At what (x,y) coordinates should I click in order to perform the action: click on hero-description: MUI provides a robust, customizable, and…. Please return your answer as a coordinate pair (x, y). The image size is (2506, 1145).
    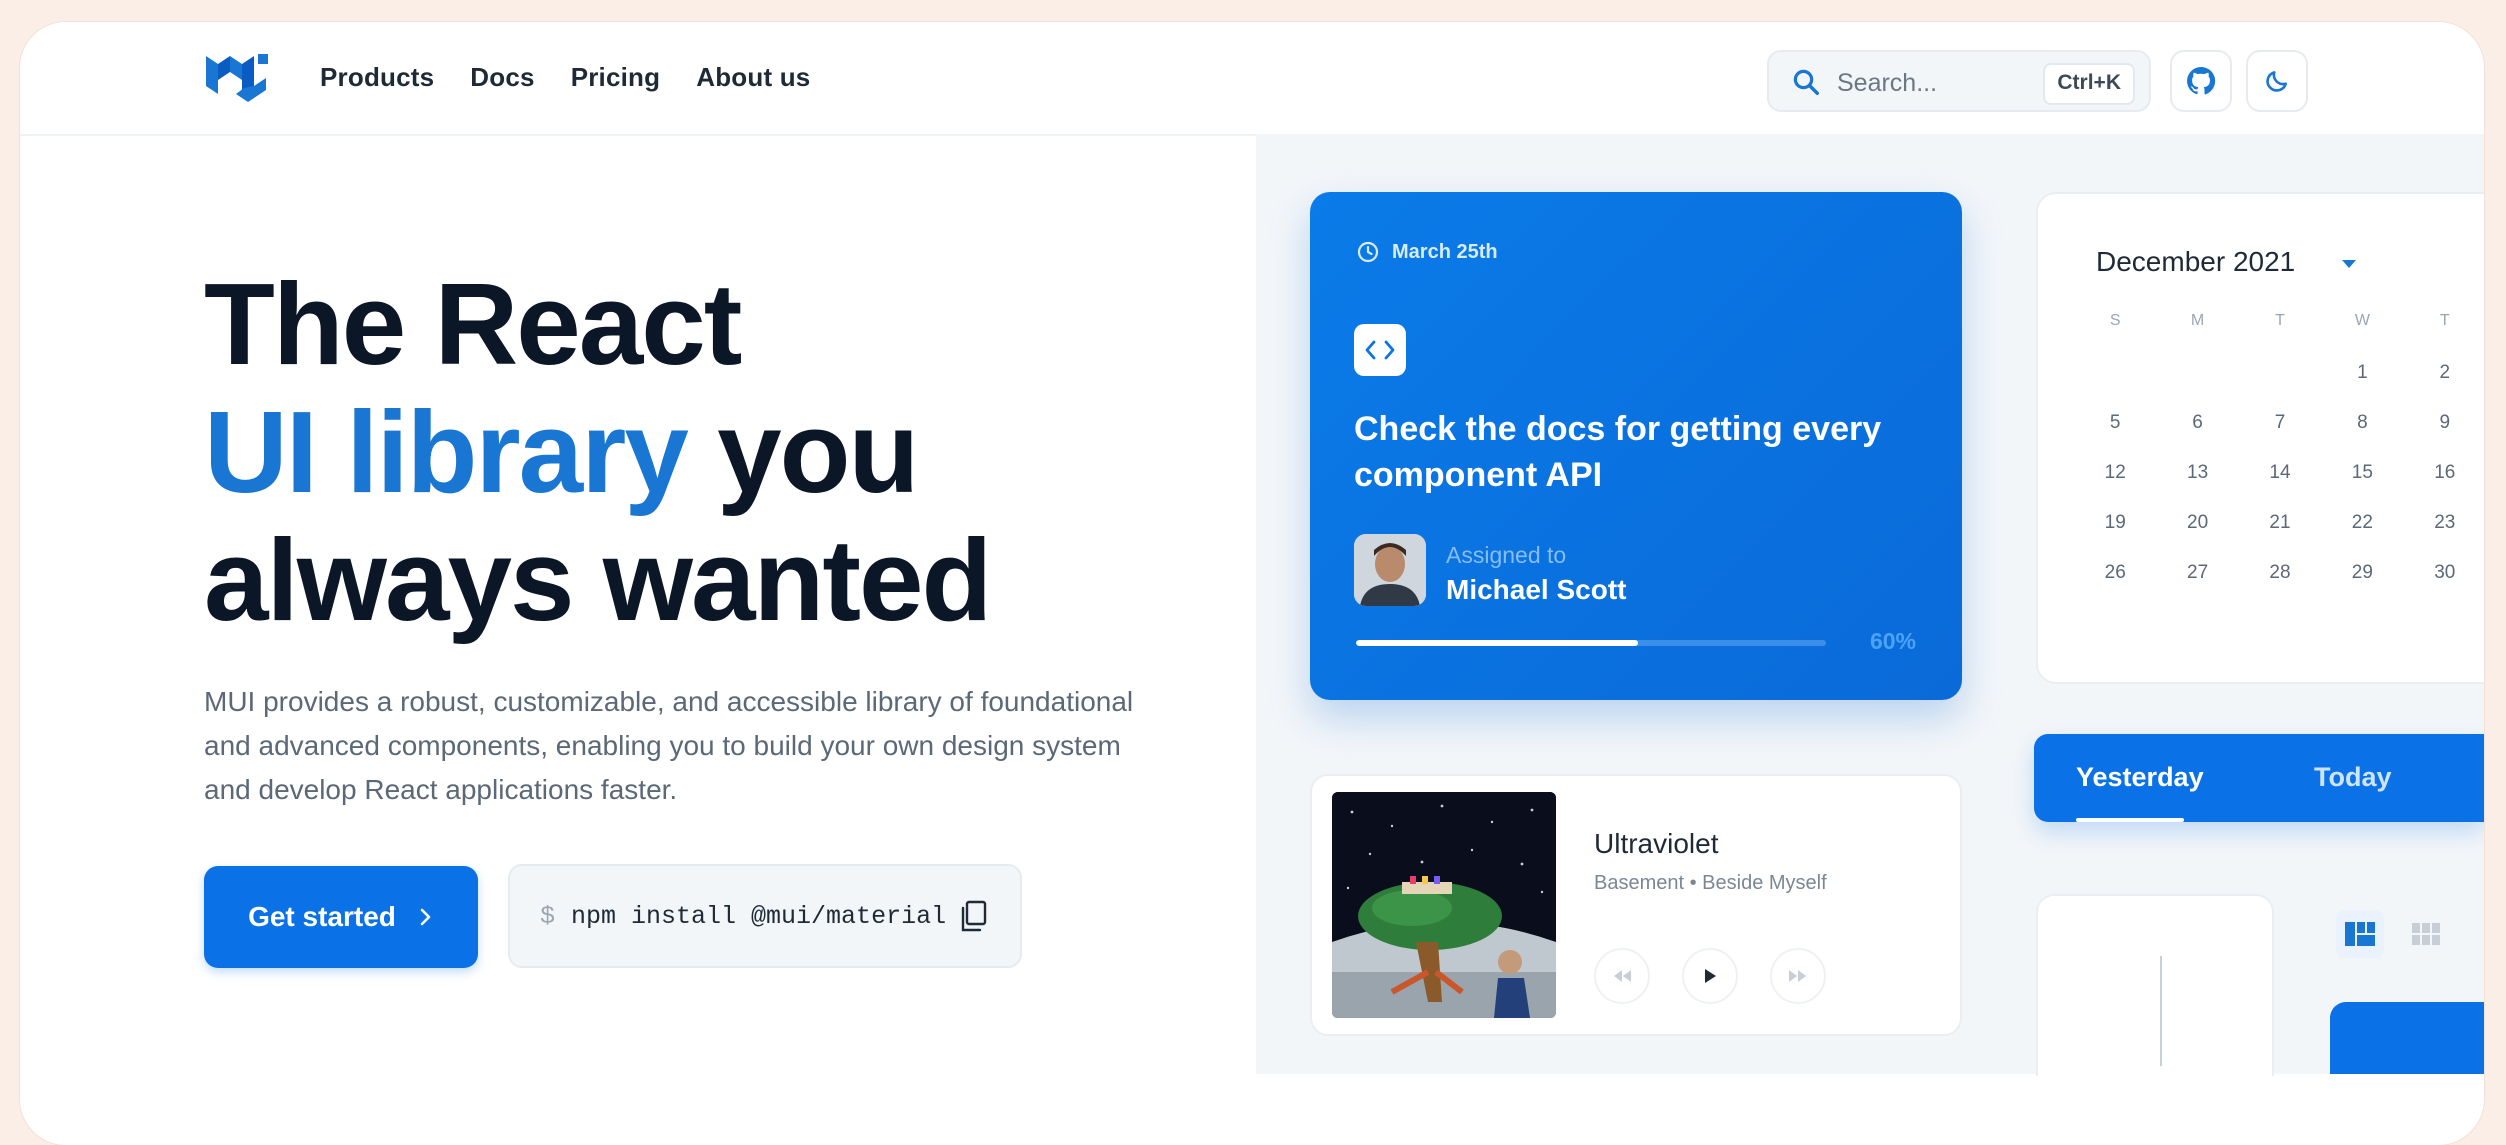
    Looking at the image, I should click on (669, 745).